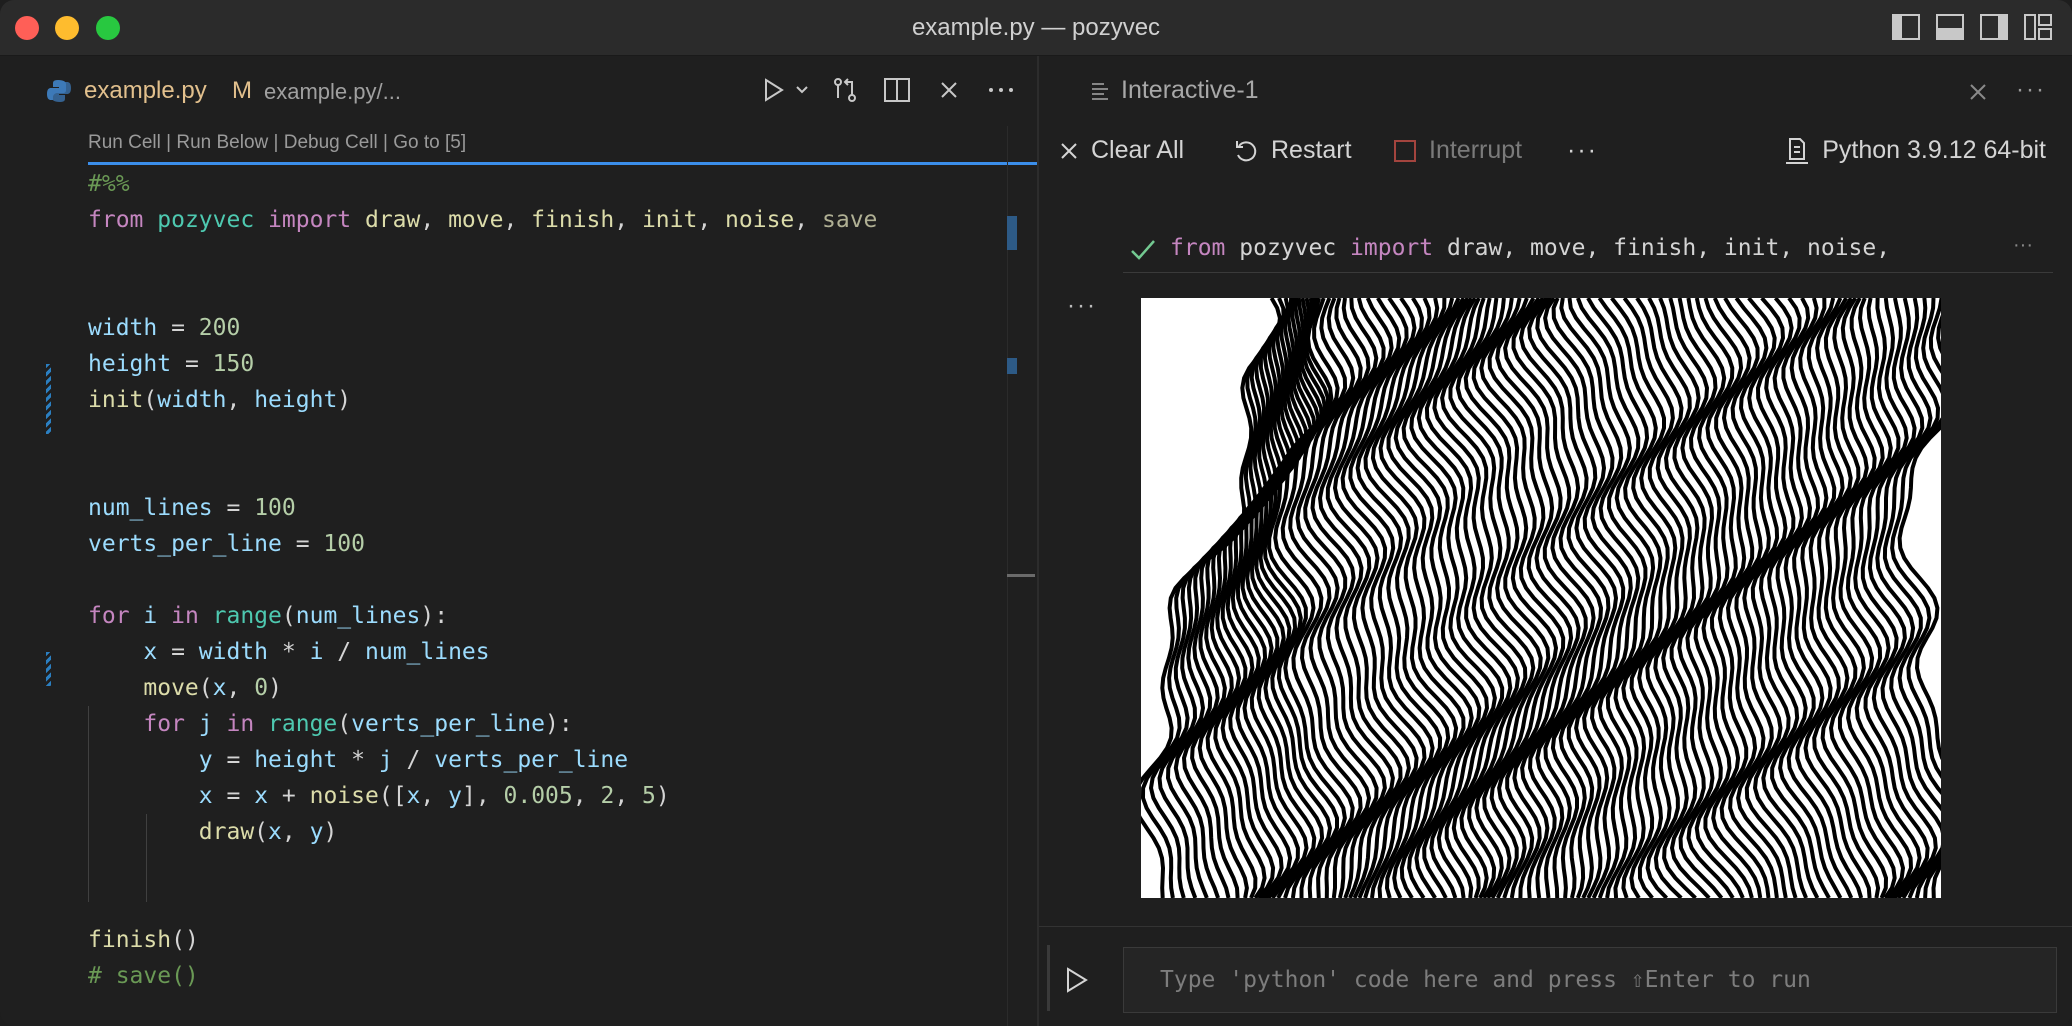 The height and width of the screenshot is (1026, 2072). Describe the element at coordinates (1582, 150) in the screenshot. I see `toolbar-more-button: ···` at that location.